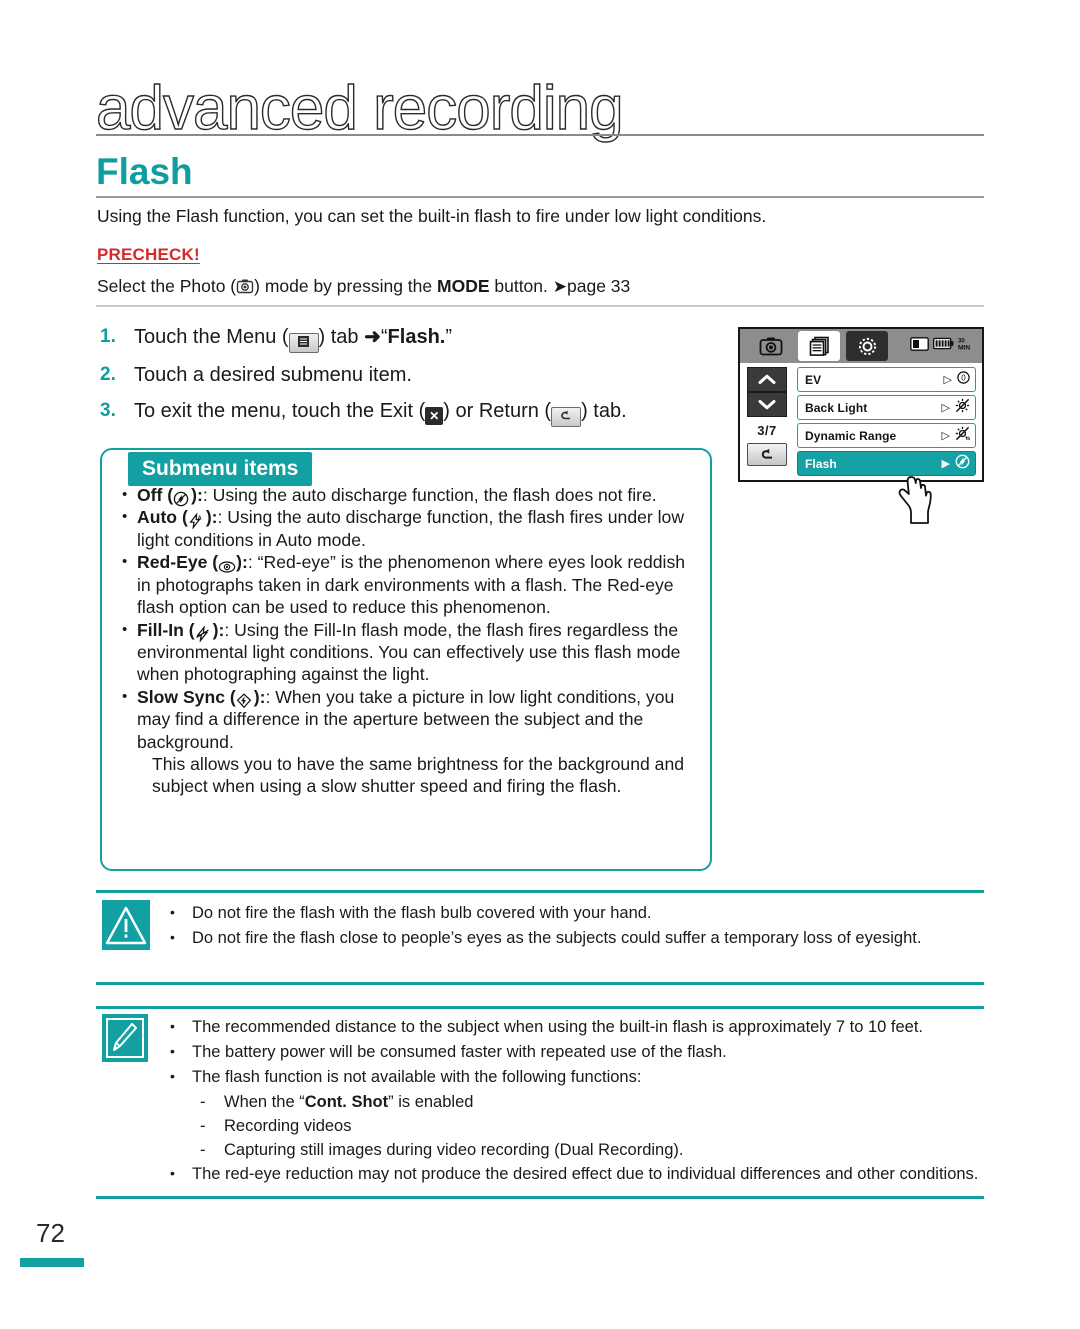 This screenshot has width=1080, height=1329. I want to click on page-reference: page 33, so click(599, 286).